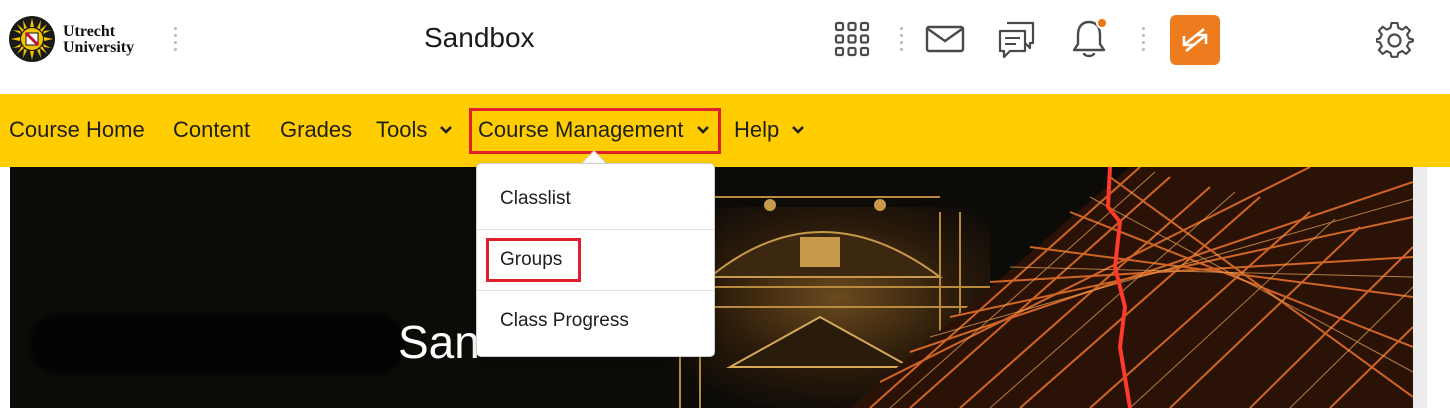 Image resolution: width=1450 pixels, height=408 pixels. I want to click on nav-tools-label: Tools, so click(402, 129).